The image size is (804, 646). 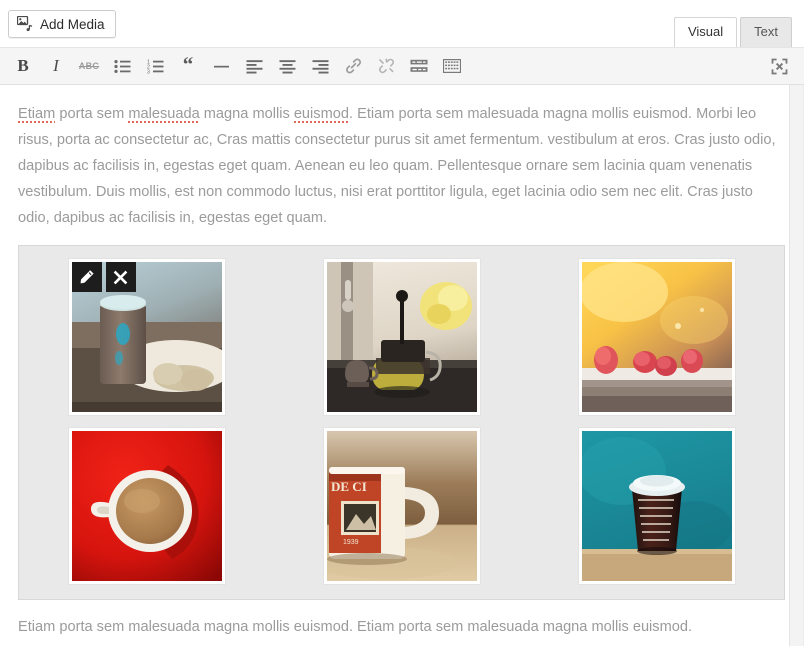 I want to click on read-more-button, so click(x=419, y=66).